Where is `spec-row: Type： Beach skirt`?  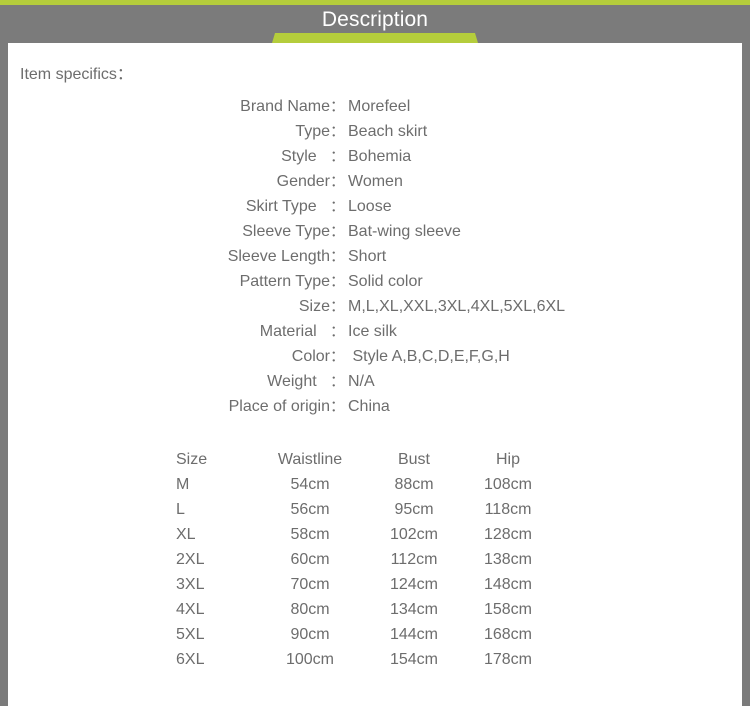 spec-row: Type： Beach skirt is located at coordinates (375, 132).